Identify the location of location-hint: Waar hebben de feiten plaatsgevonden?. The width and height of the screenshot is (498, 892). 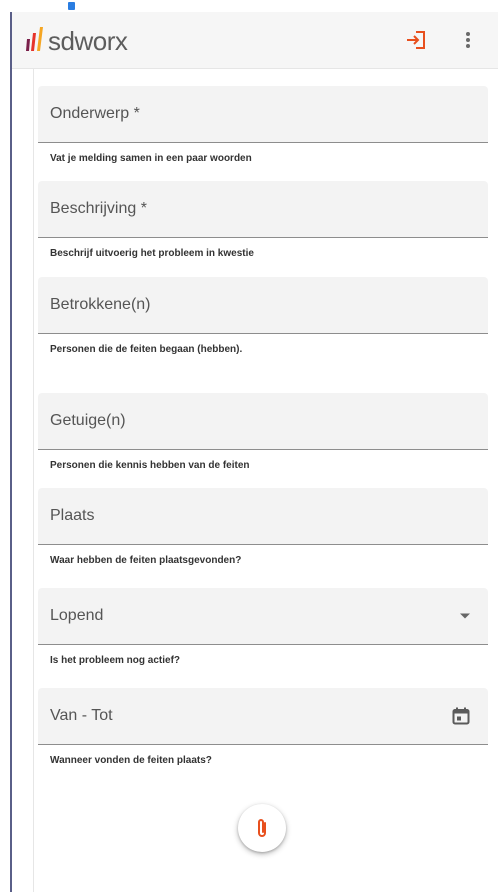
(146, 560).